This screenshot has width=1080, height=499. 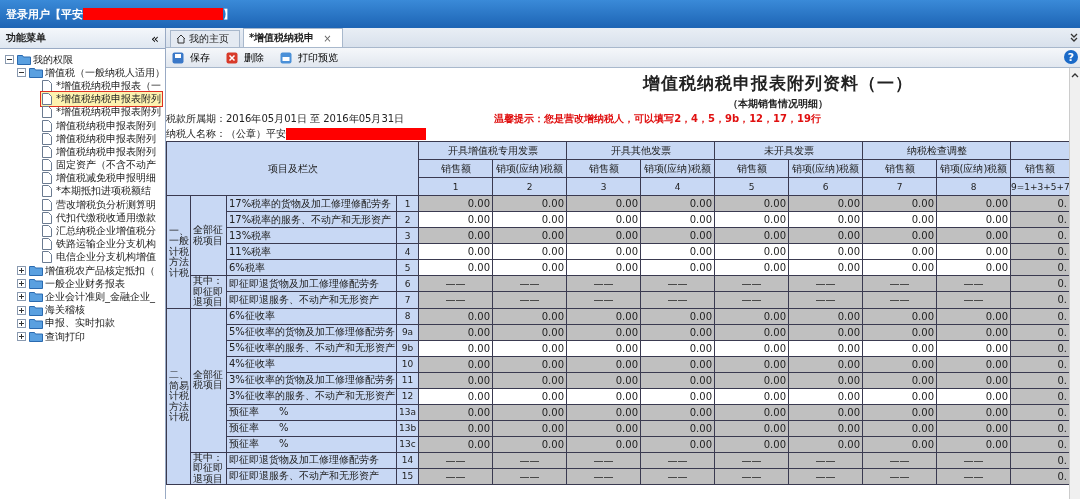 I want to click on tax-period: 税款所属期：2016年05月01日 至 2016年05月31日, so click(x=285, y=118).